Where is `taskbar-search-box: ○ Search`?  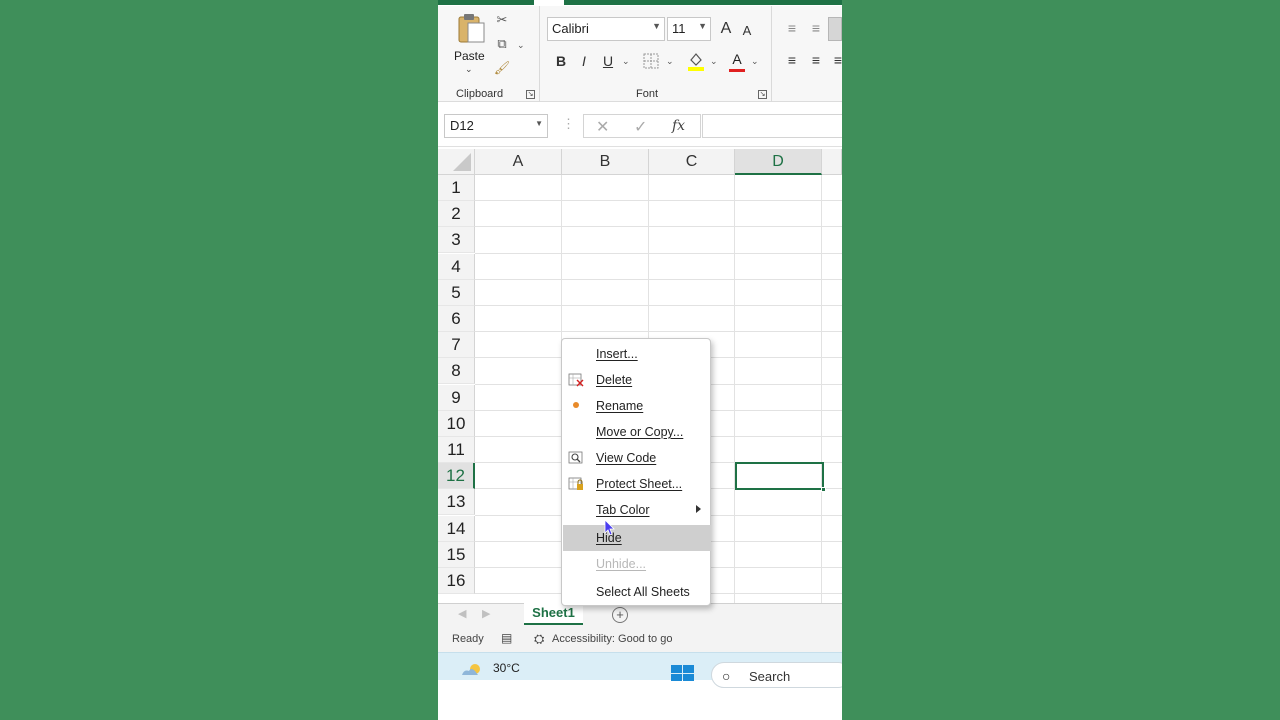 taskbar-search-box: ○ Search is located at coordinates (776, 675).